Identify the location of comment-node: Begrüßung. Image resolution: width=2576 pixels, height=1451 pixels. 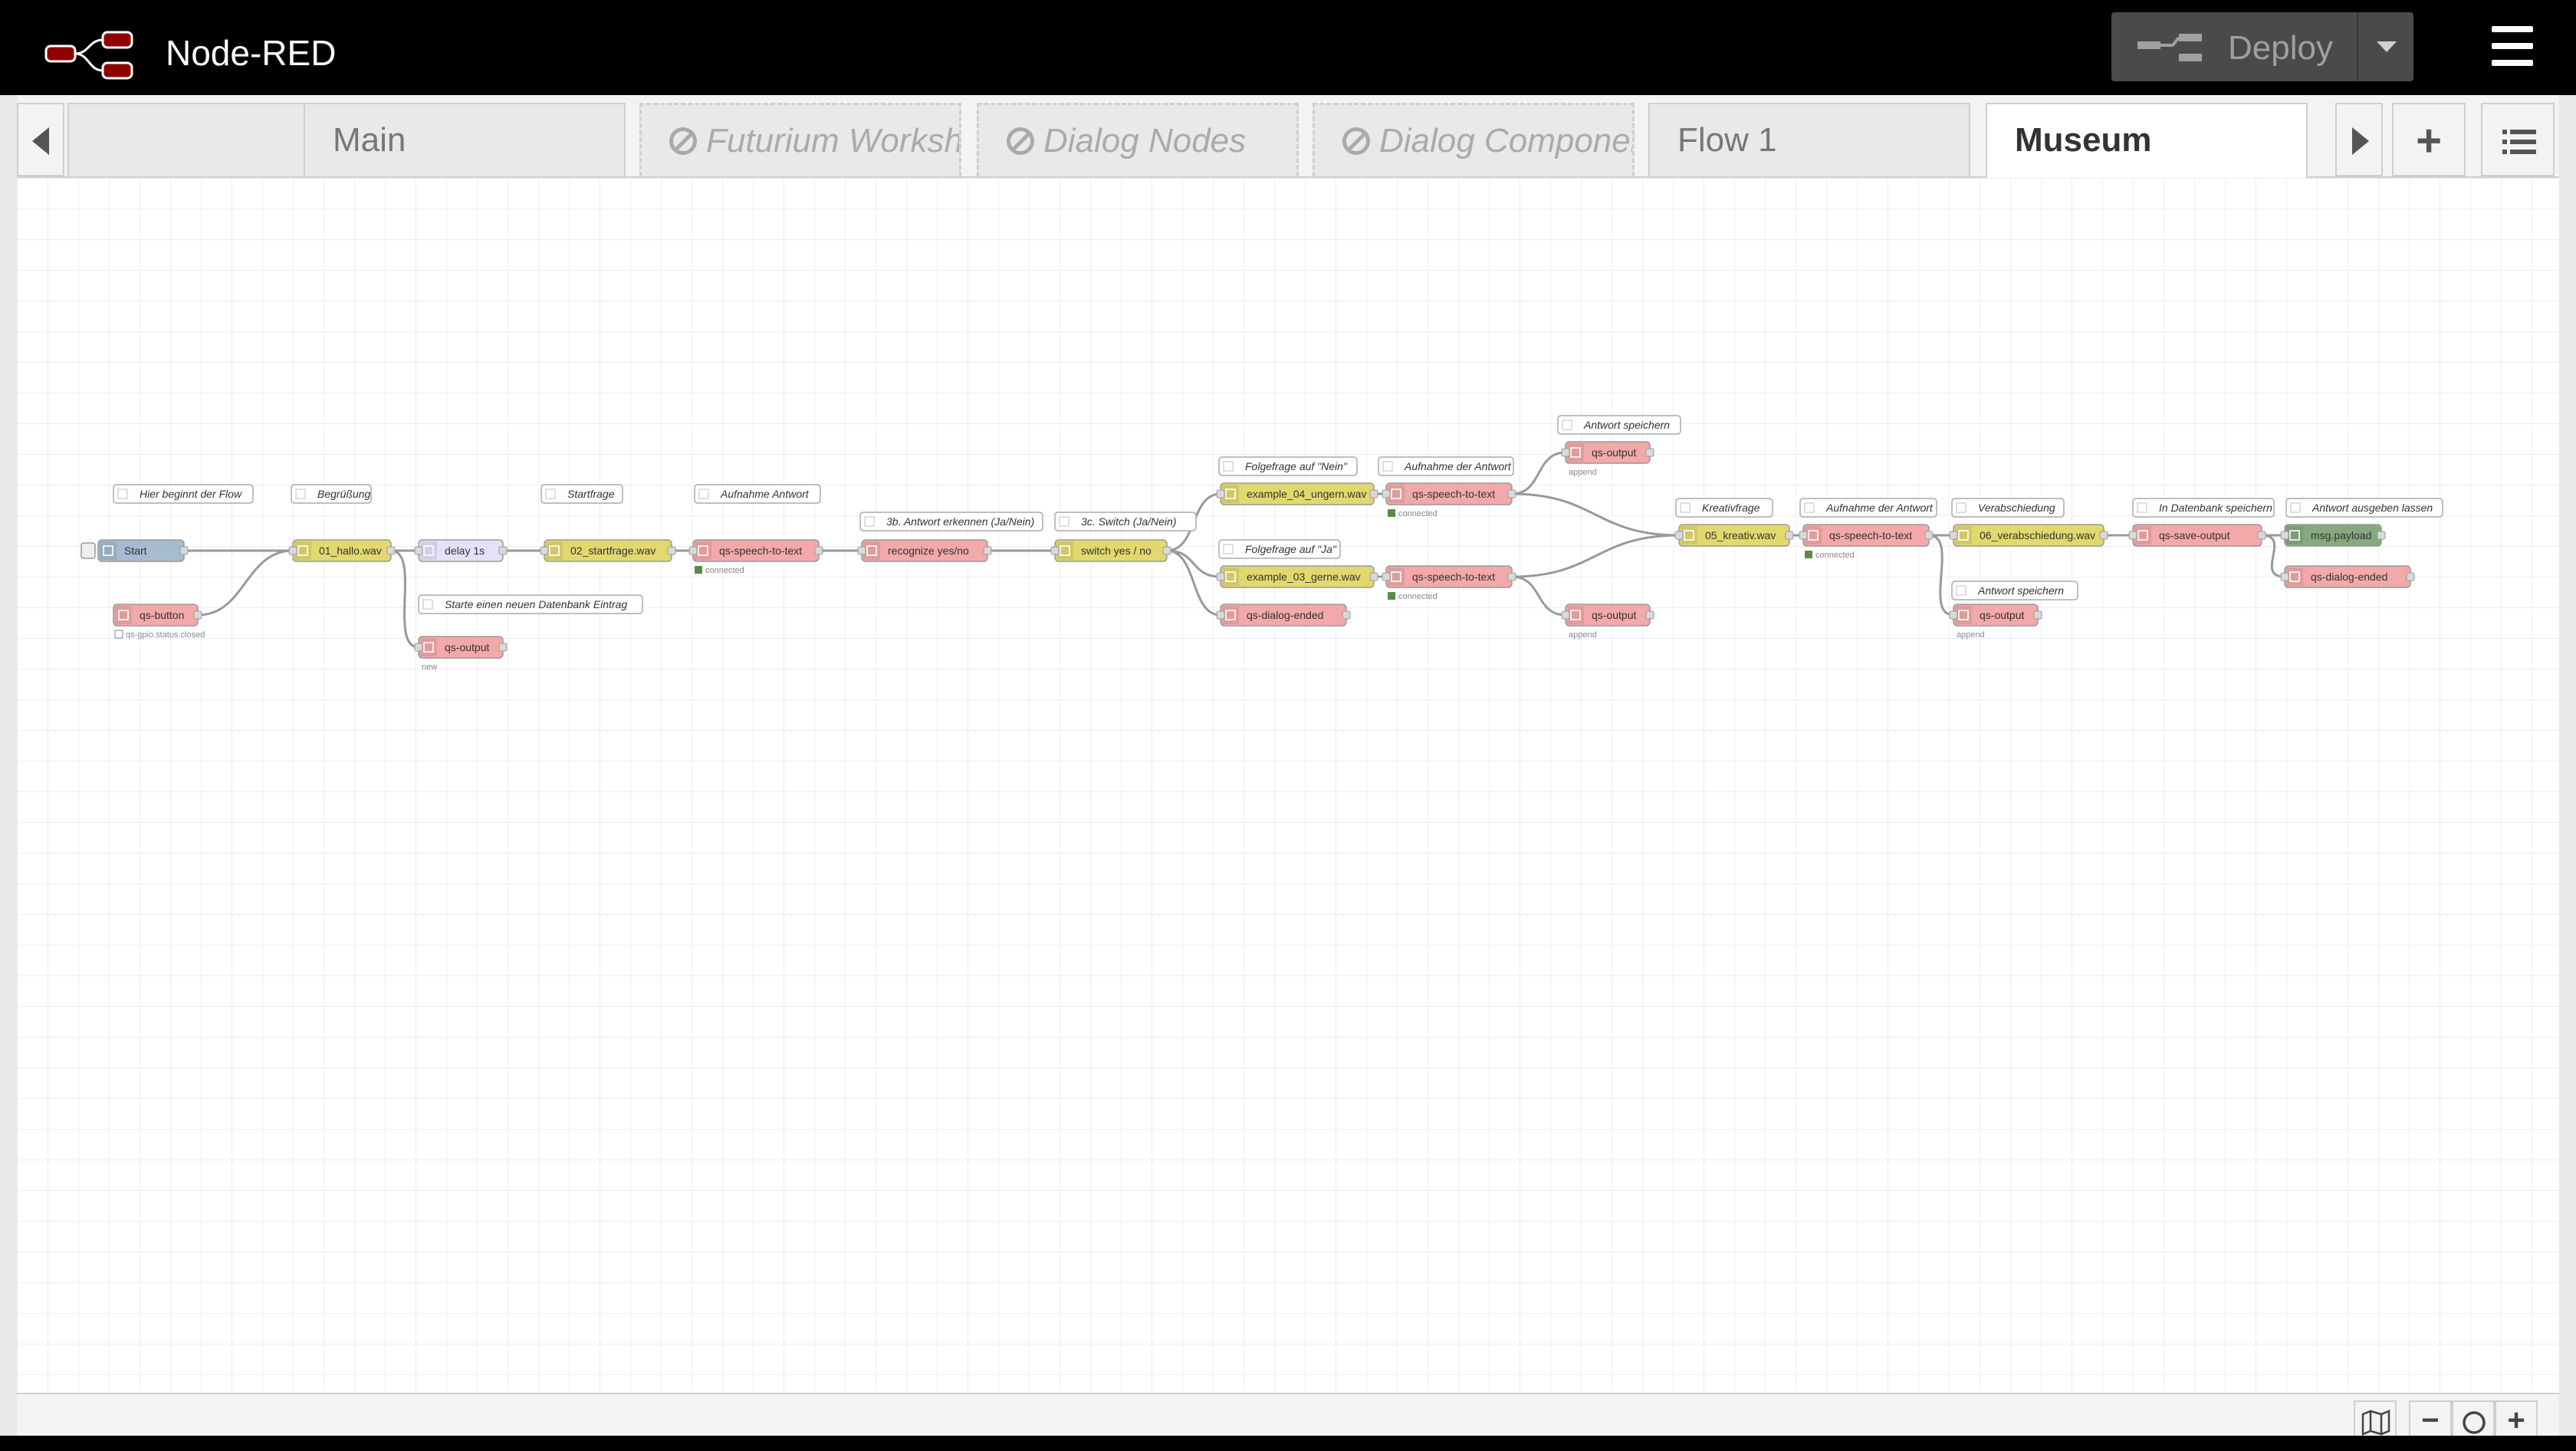
(332, 494).